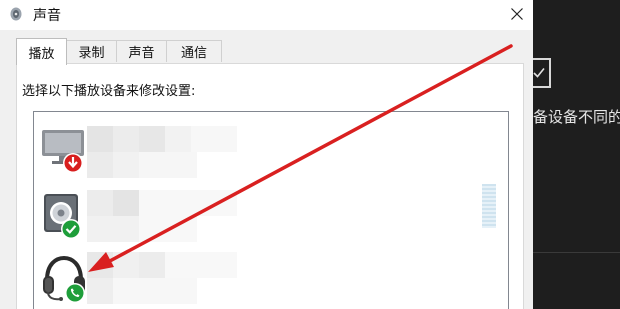 Image resolution: width=620 pixels, height=309 pixels. I want to click on tab-recording: 录制, so click(91, 51).